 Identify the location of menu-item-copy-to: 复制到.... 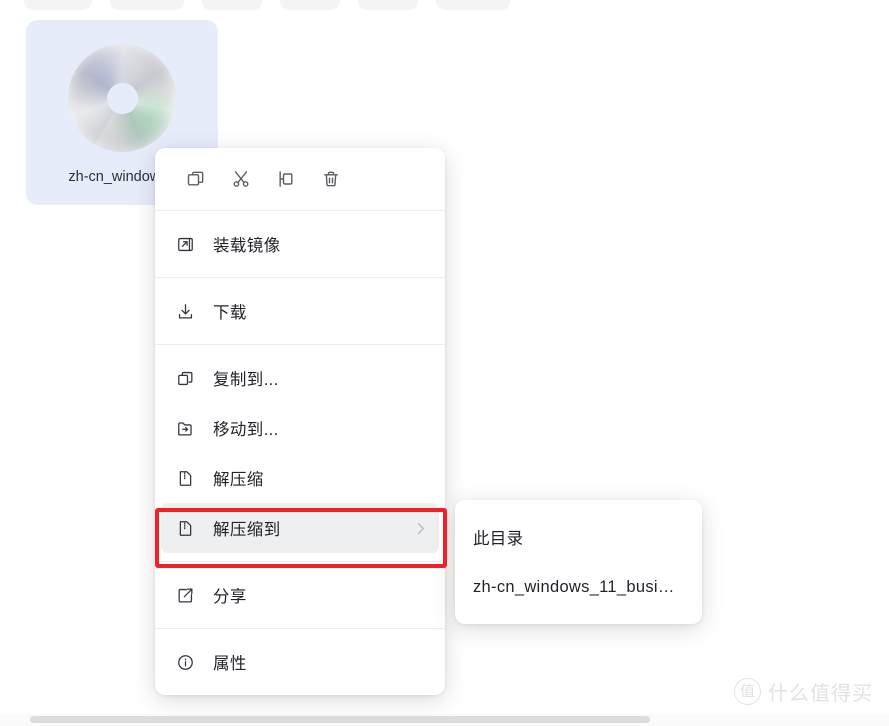
(300, 378).